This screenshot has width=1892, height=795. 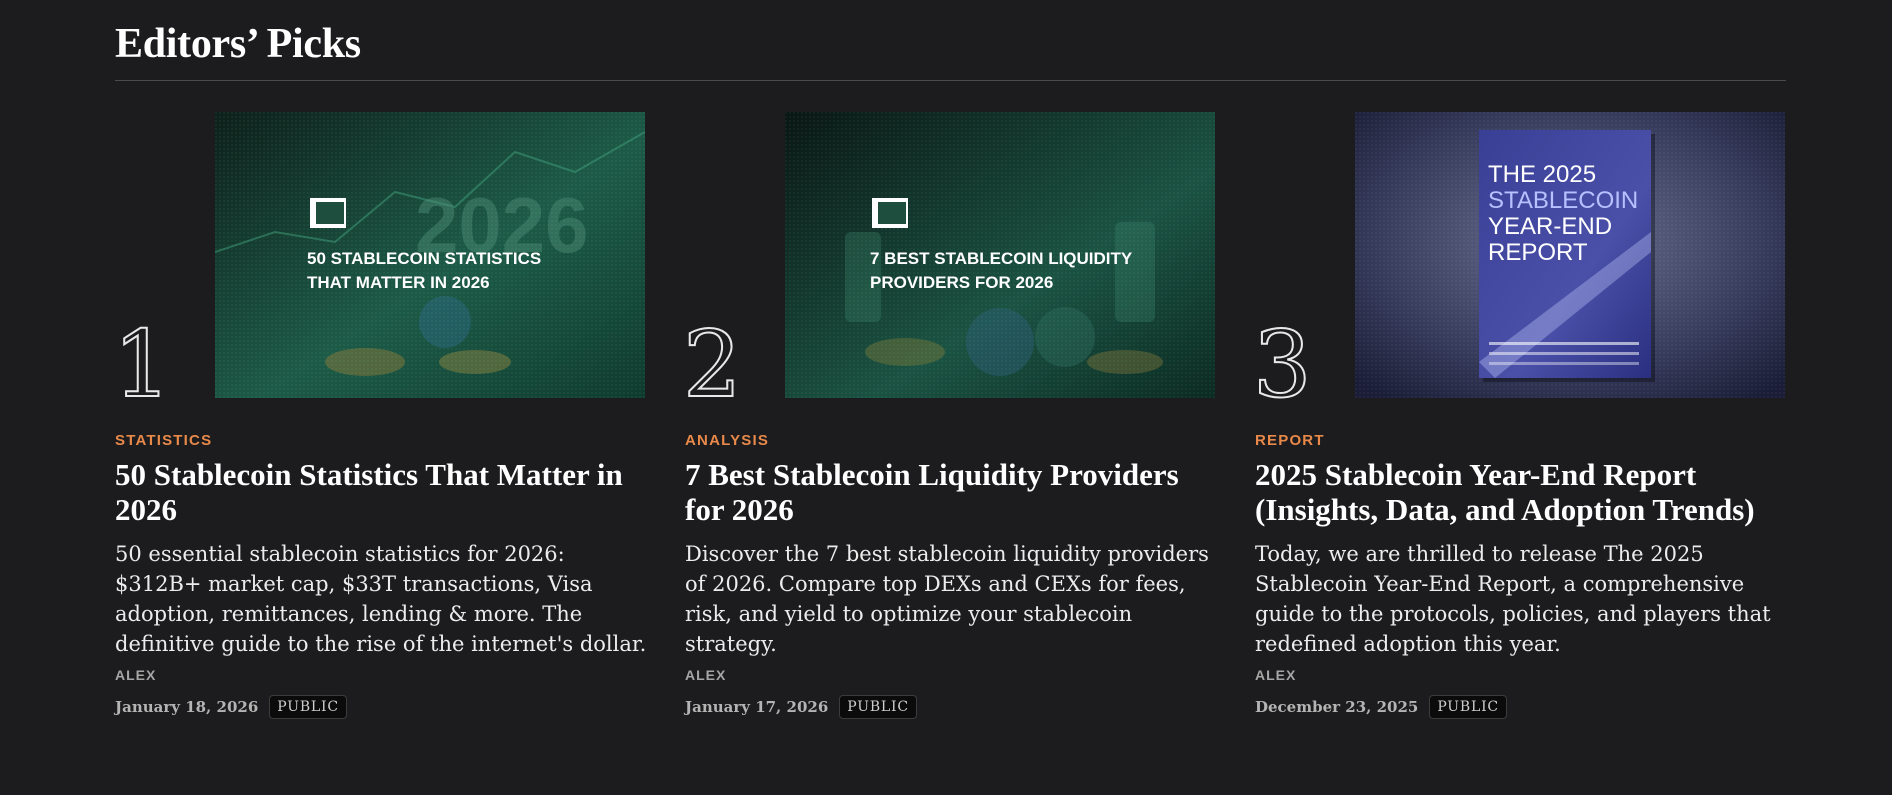 What do you see at coordinates (142, 364) in the screenshot?
I see `rank-number: 1` at bounding box center [142, 364].